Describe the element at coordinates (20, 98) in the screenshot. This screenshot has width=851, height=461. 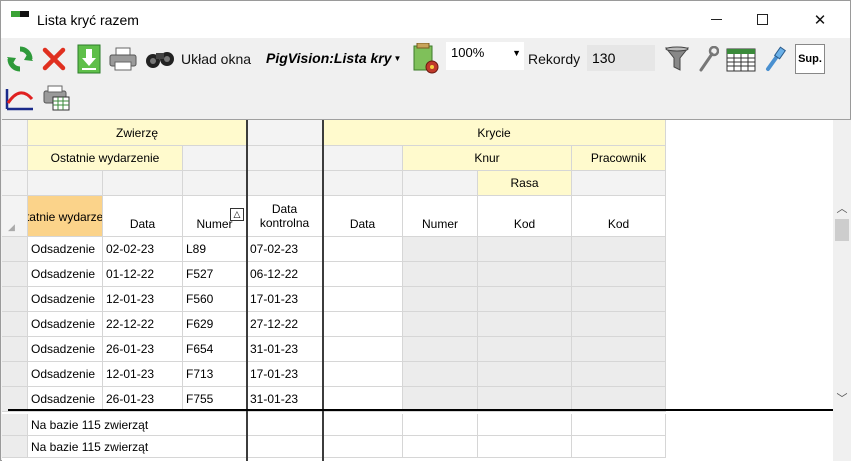
I see `chart-button` at that location.